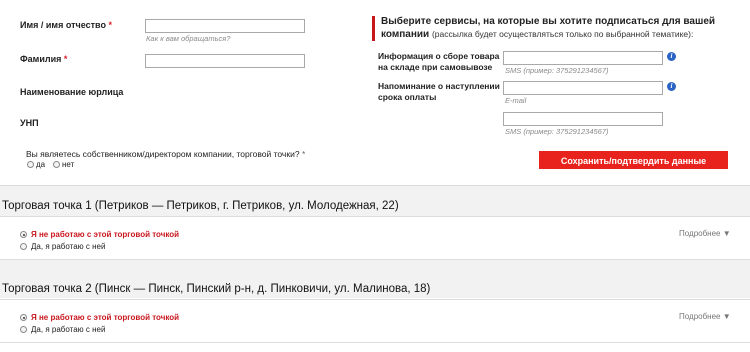  Describe the element at coordinates (68, 246) in the screenshot. I see `point-1-yes-label: Да, я работаю с ней` at that location.